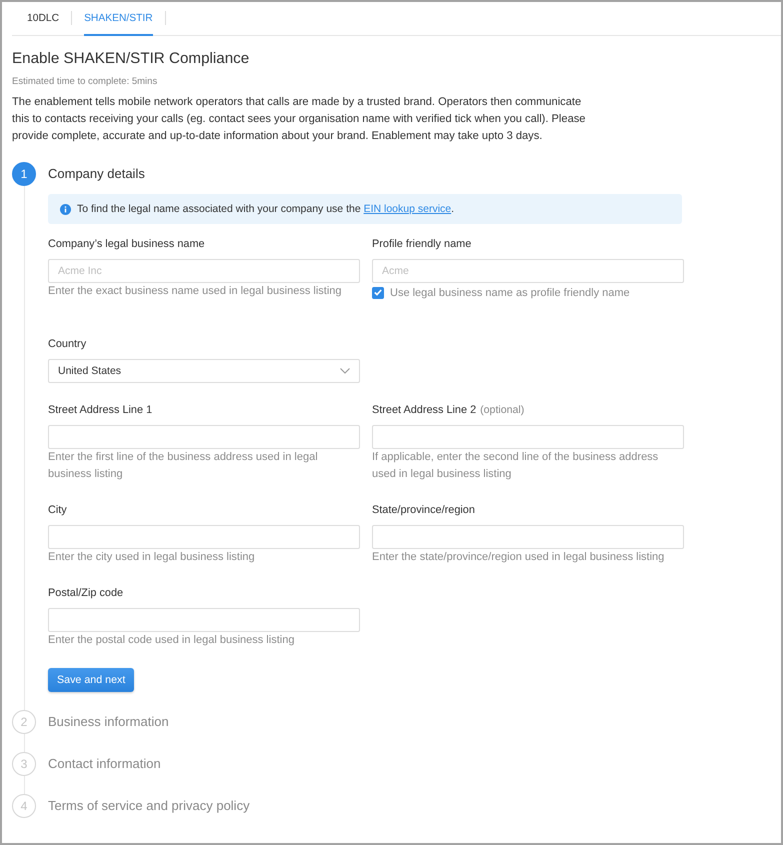  I want to click on step-number: 1, so click(24, 174).